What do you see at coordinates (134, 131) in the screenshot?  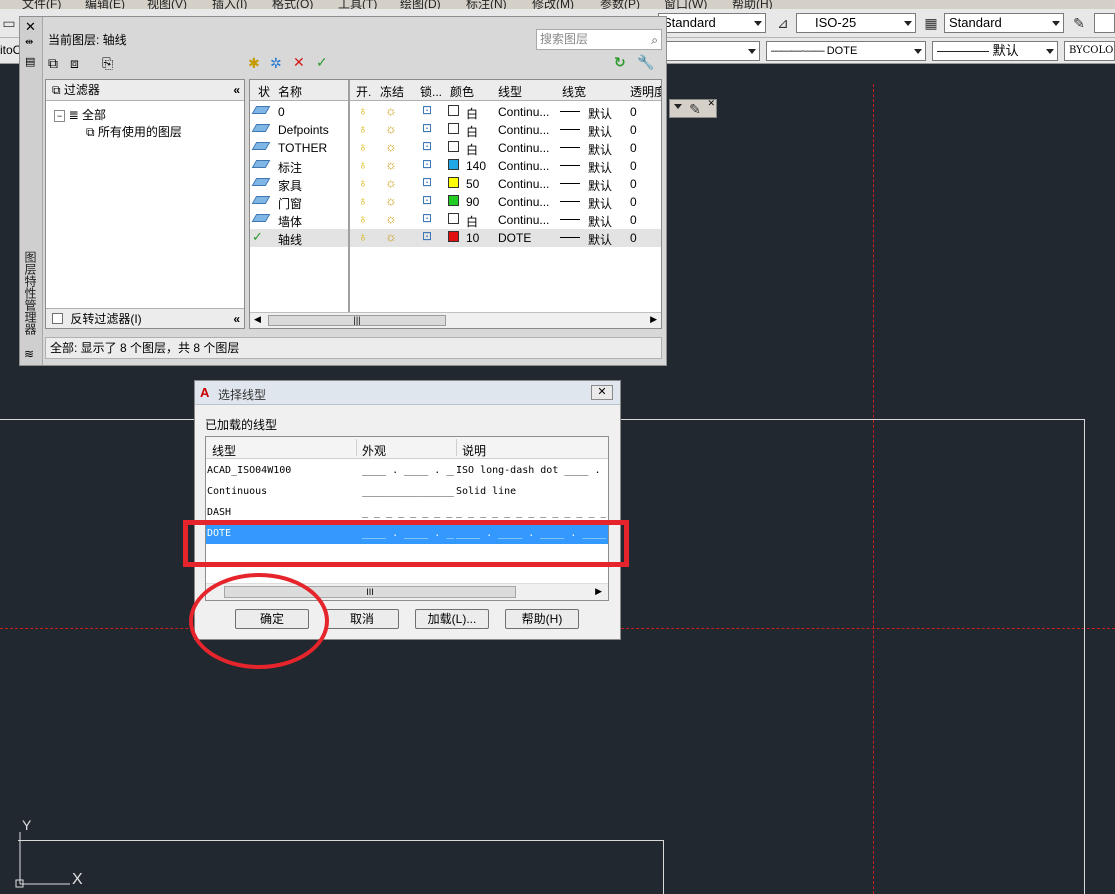 I see `filter-tree-item-used: ⧉ 所有使用的图层` at bounding box center [134, 131].